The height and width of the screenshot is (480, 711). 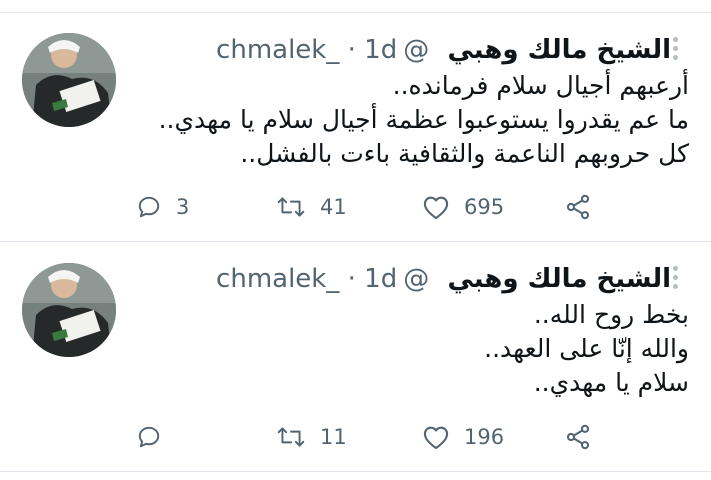 What do you see at coordinates (311, 207) in the screenshot?
I see `retweet-button: 41` at bounding box center [311, 207].